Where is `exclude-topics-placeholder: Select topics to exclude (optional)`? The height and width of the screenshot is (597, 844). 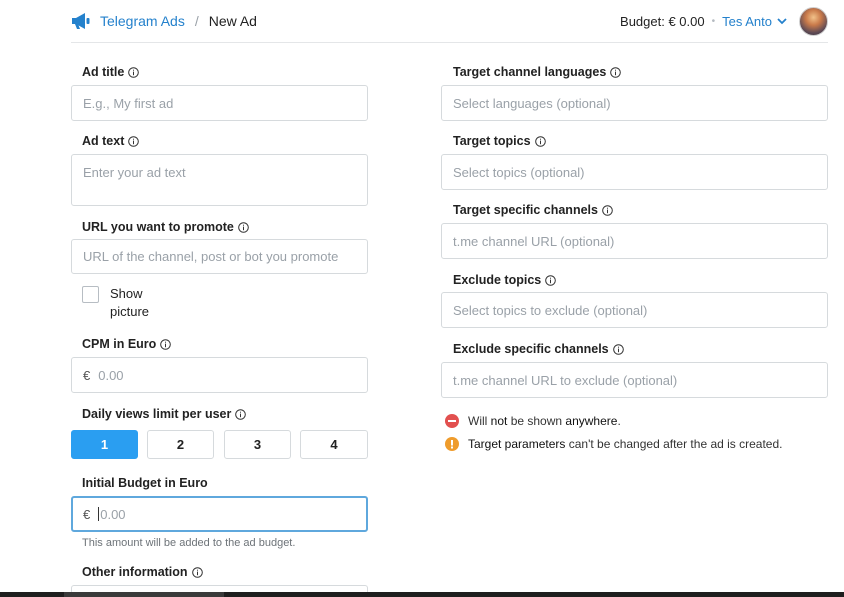
exclude-topics-placeholder: Select topics to exclude (optional) is located at coordinates (550, 310).